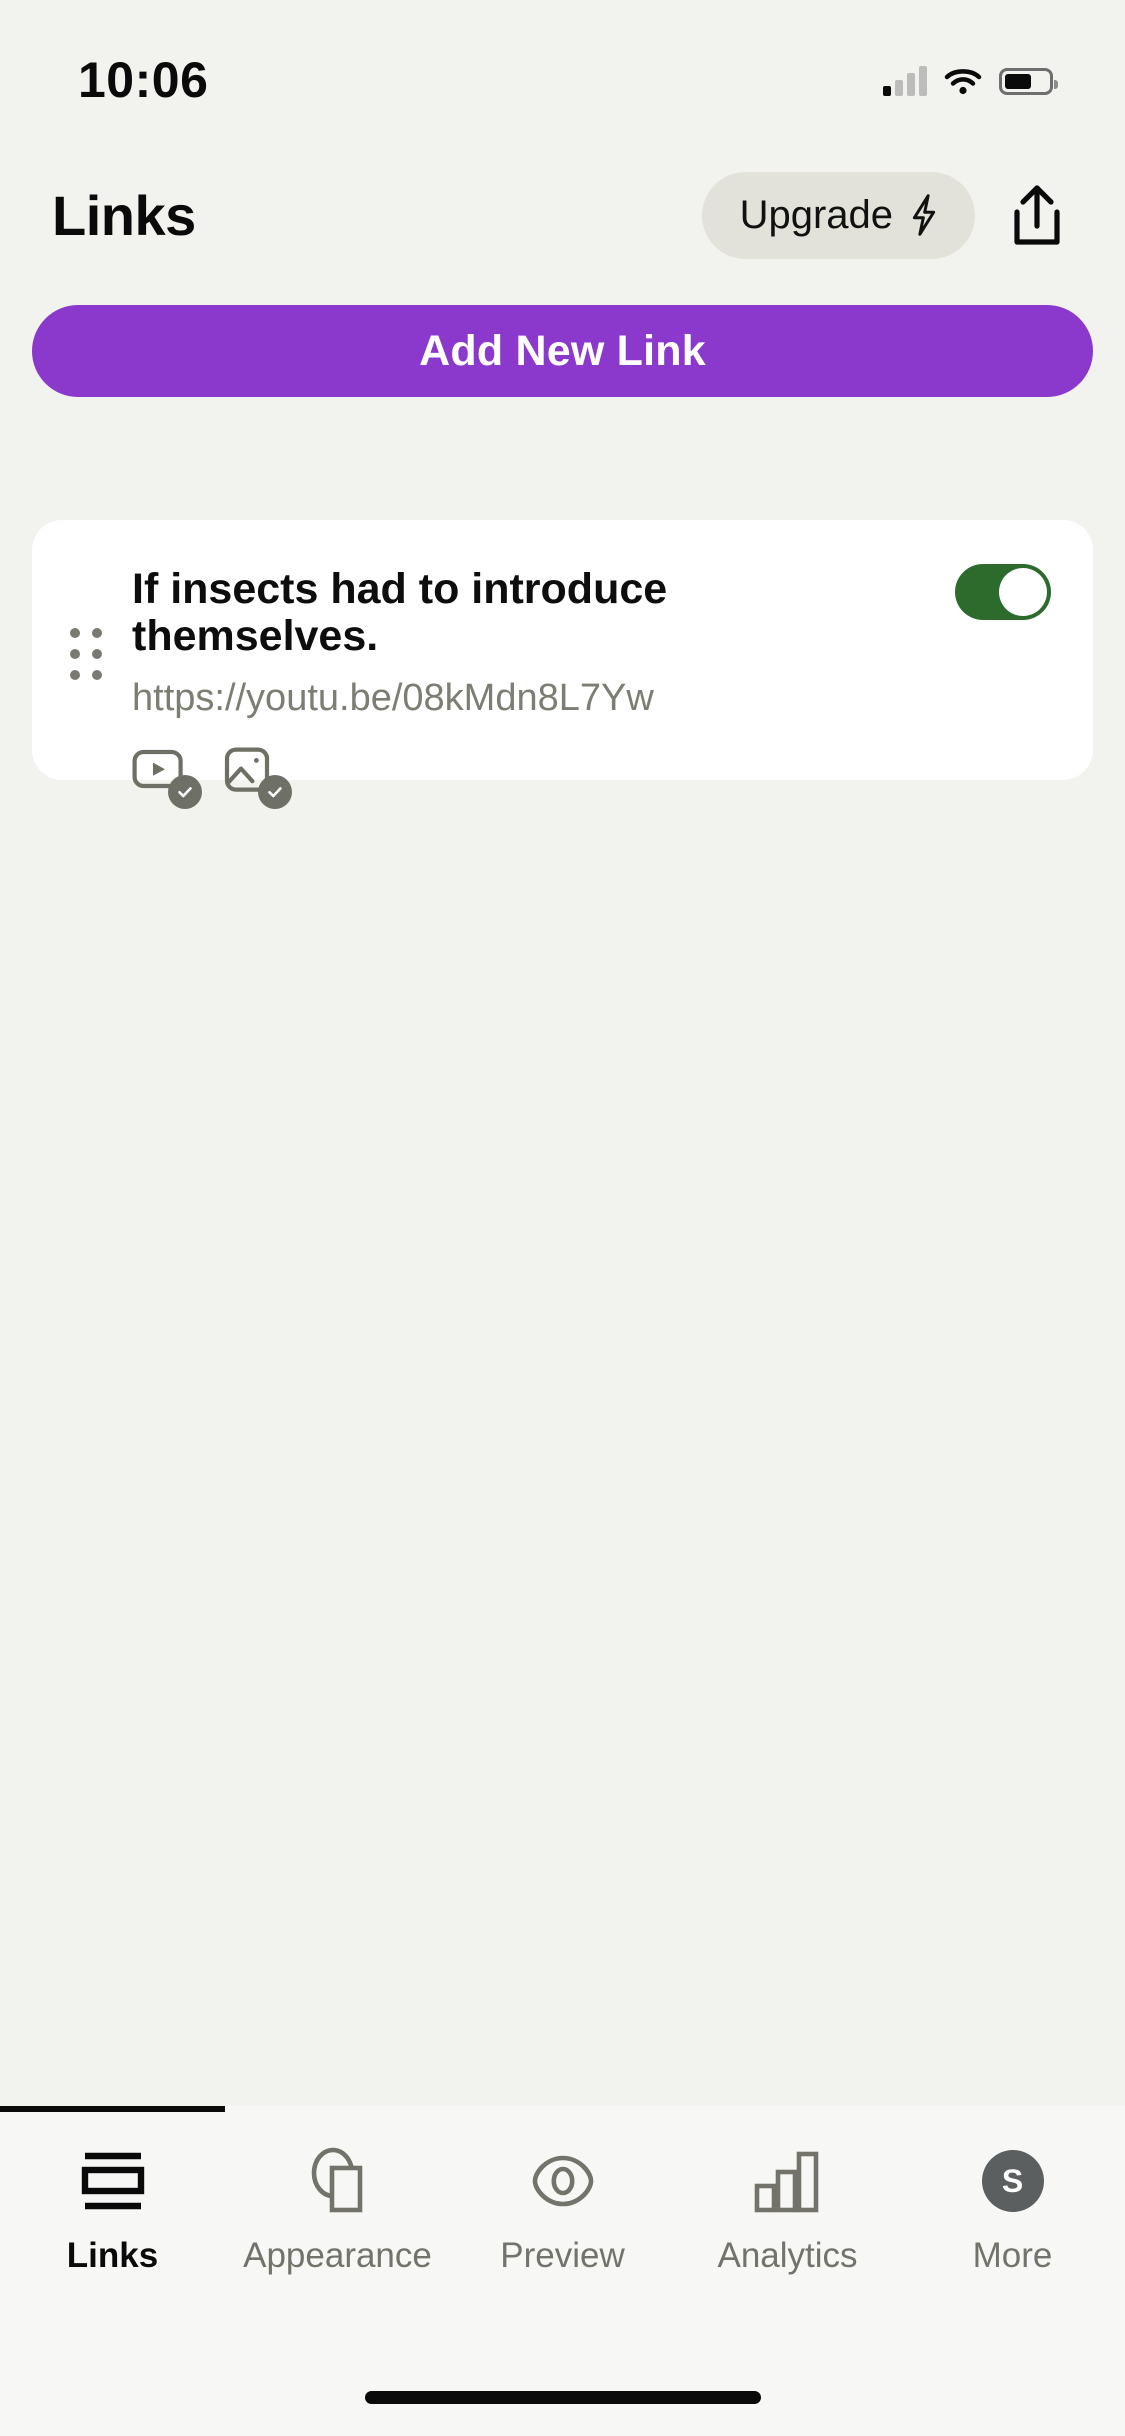 The image size is (1125, 2436). I want to click on tab-label: Preview, so click(562, 2255).